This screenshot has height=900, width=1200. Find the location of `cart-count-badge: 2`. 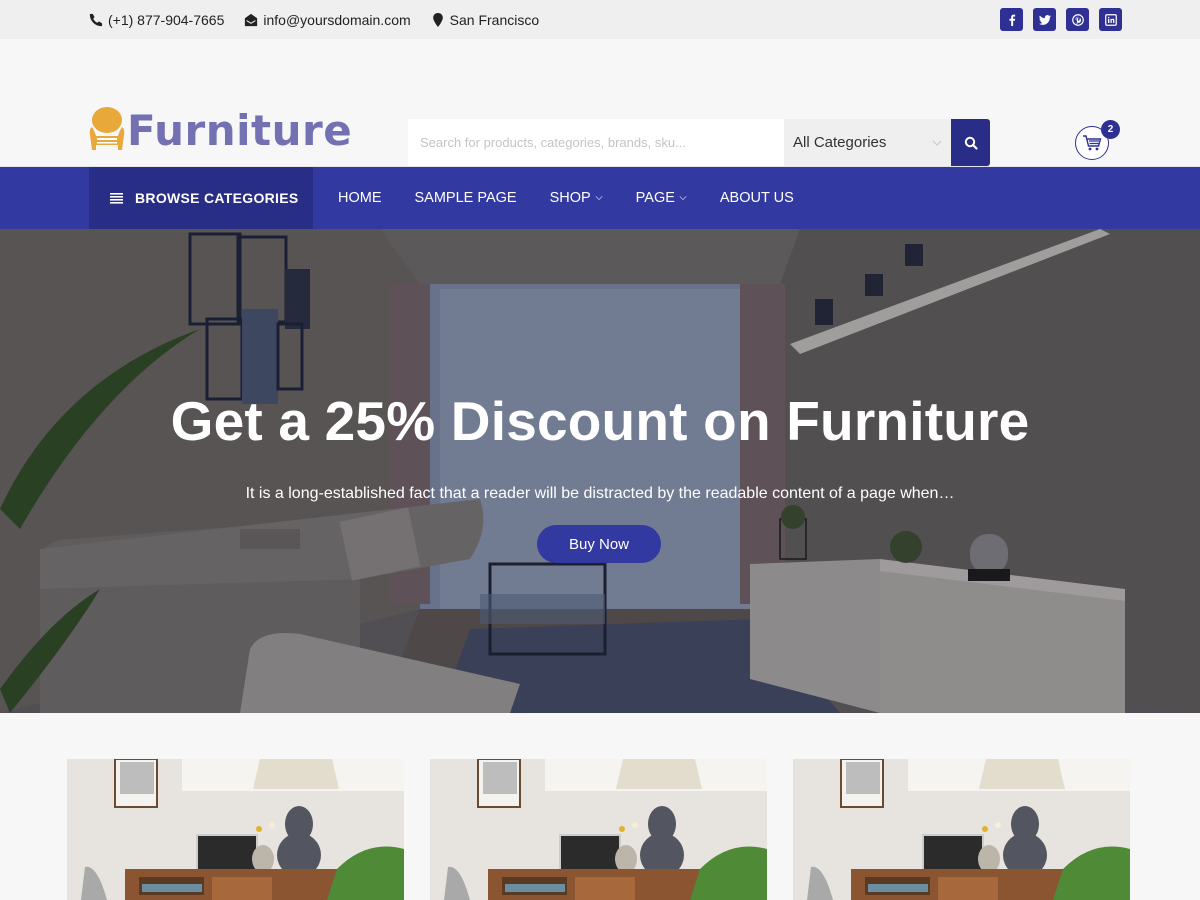

cart-count-badge: 2 is located at coordinates (1110, 129).